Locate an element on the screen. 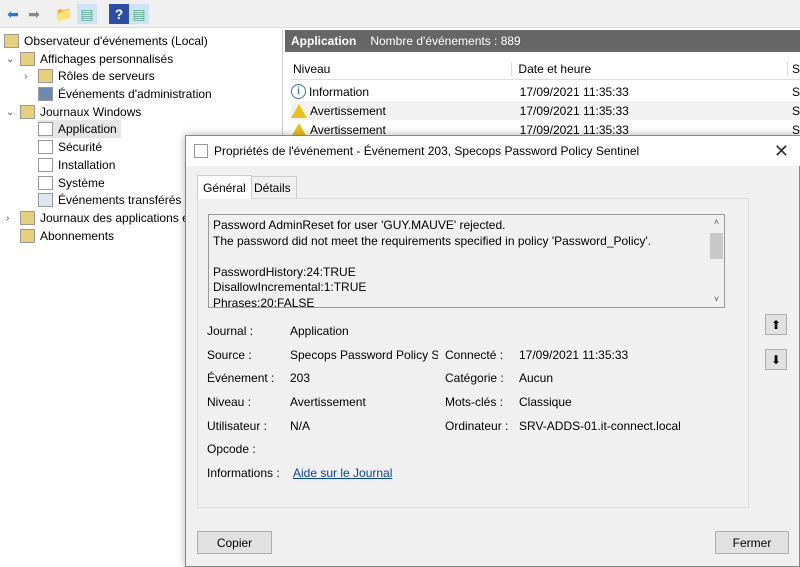  level-label: Niveau : is located at coordinates (229, 402).